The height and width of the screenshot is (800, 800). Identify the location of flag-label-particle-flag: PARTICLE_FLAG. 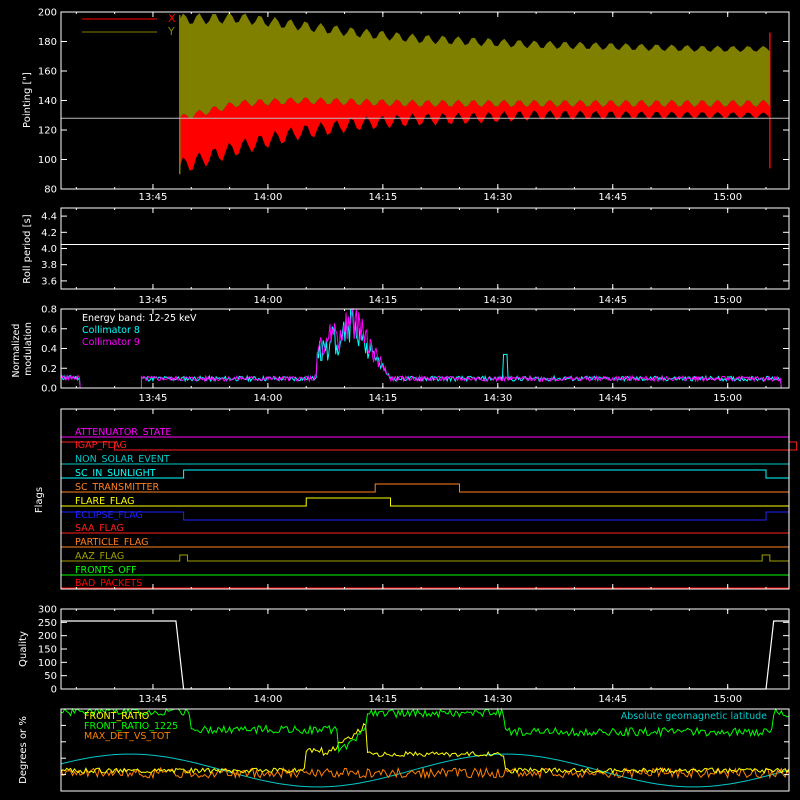
(111, 542).